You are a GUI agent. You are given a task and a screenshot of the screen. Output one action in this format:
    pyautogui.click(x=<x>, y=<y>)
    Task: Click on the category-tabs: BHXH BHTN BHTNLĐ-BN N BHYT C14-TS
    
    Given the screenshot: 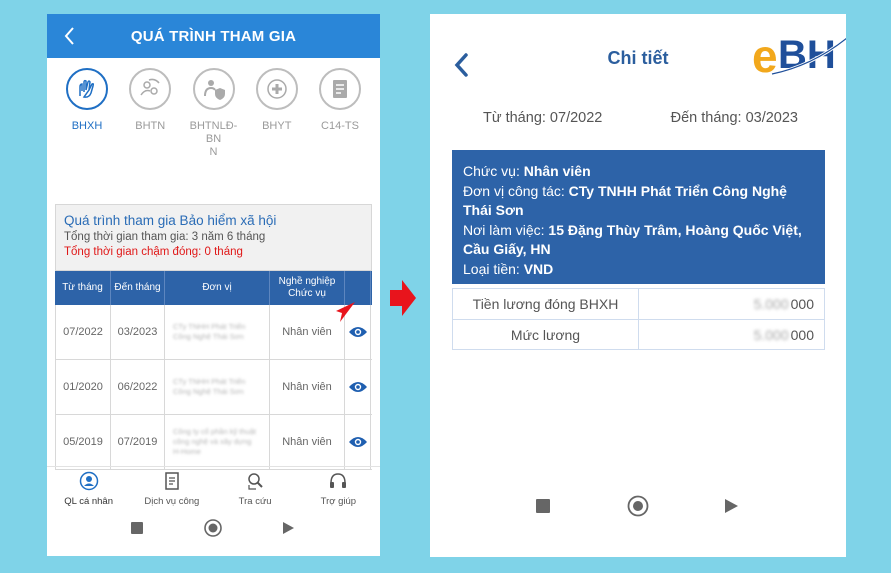 What is the action you would take?
    pyautogui.click(x=213, y=116)
    